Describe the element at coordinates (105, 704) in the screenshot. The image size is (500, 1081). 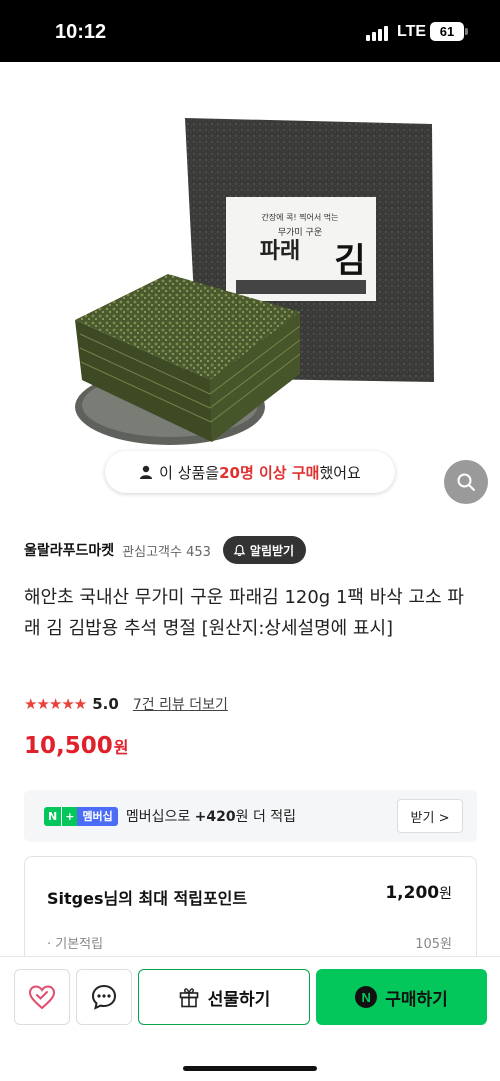
I see `rating-score: 5.0` at that location.